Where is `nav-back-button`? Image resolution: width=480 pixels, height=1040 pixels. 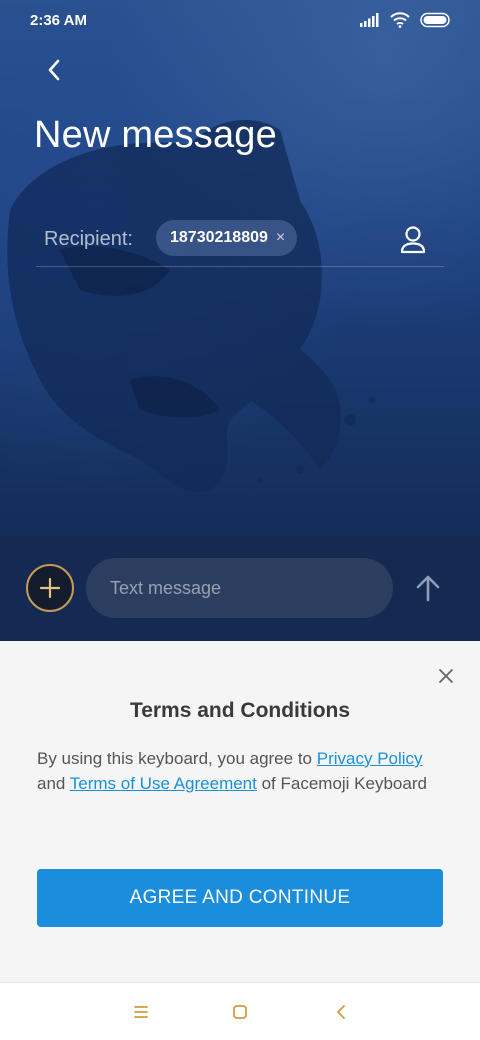 nav-back-button is located at coordinates (341, 1012).